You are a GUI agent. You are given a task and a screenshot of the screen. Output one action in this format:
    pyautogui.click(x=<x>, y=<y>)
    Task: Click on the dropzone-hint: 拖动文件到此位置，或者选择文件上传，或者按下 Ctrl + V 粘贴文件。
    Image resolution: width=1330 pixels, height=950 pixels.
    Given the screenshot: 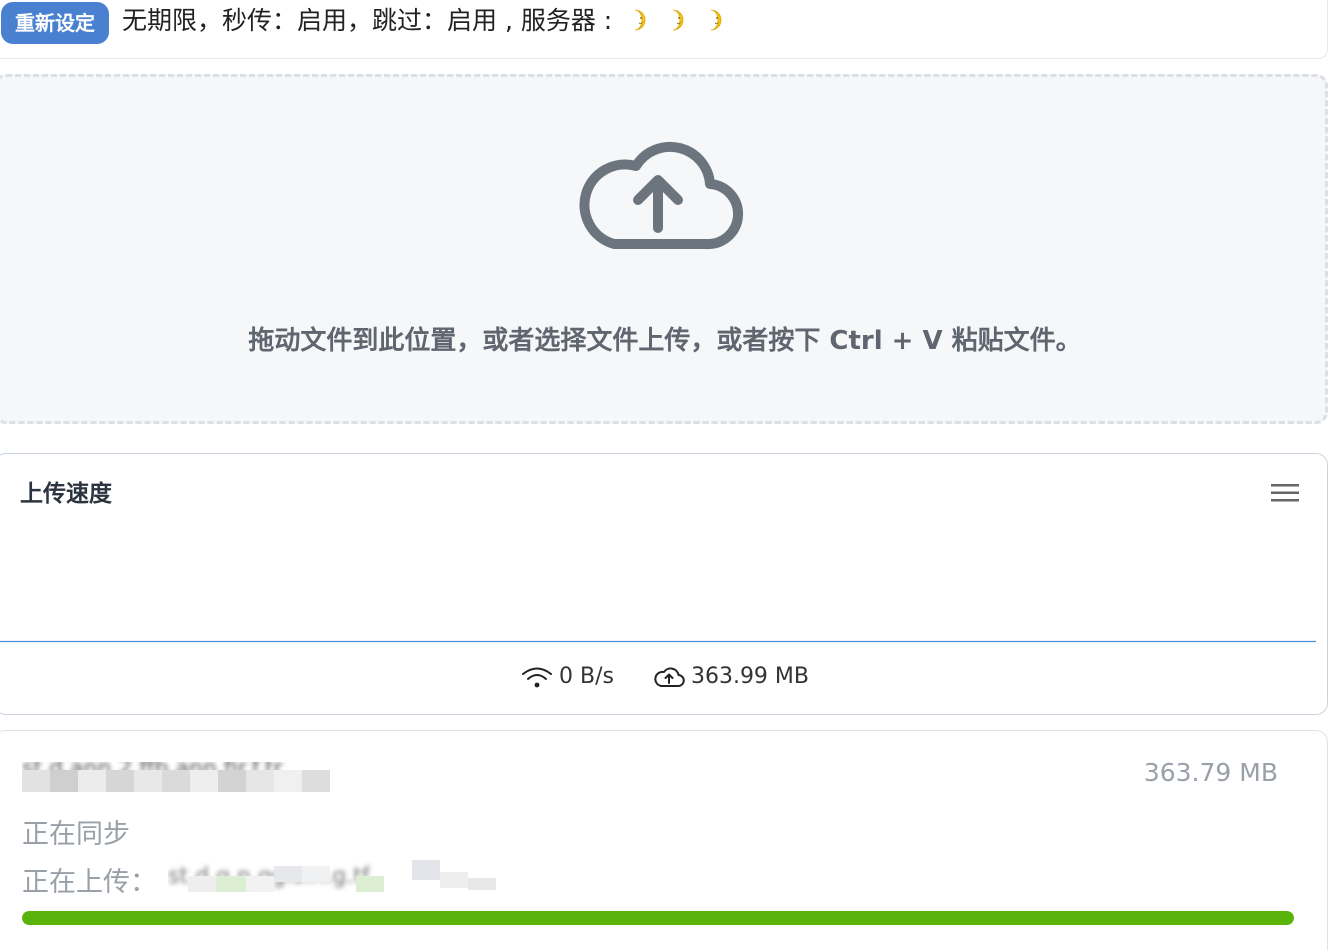 What is the action you would take?
    pyautogui.click(x=665, y=341)
    